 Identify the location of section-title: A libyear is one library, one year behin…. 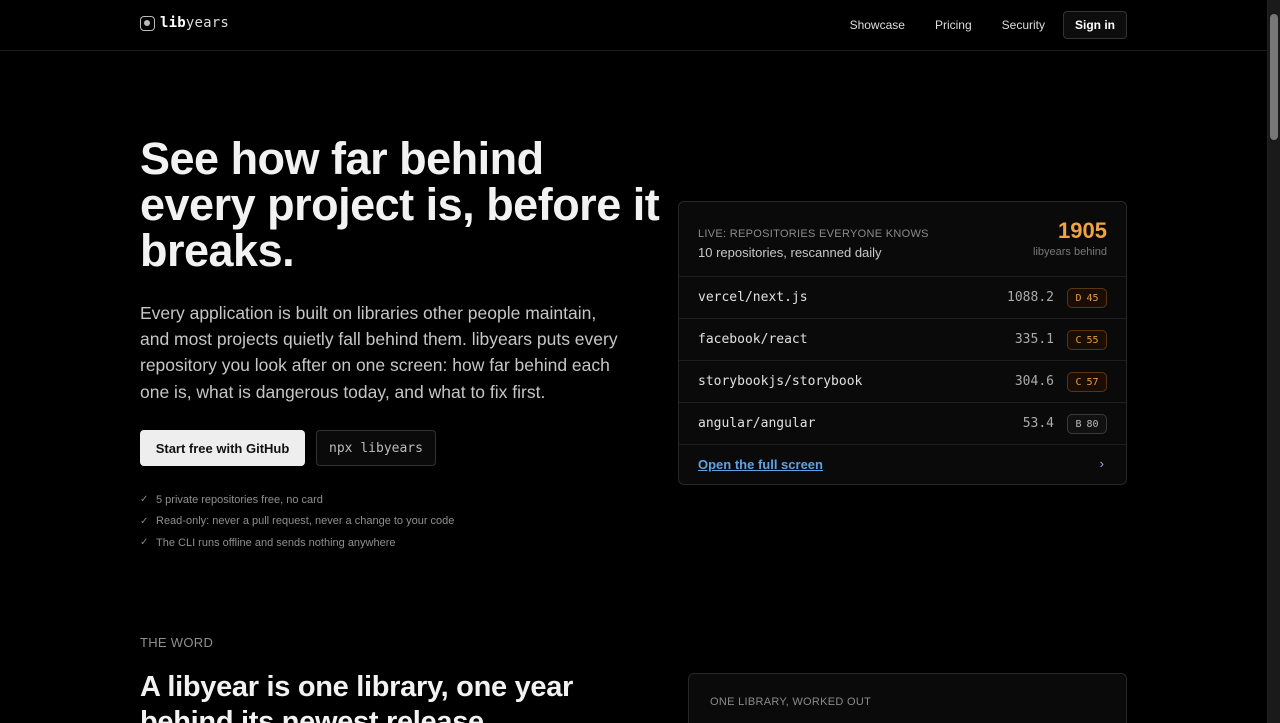
(357, 697).